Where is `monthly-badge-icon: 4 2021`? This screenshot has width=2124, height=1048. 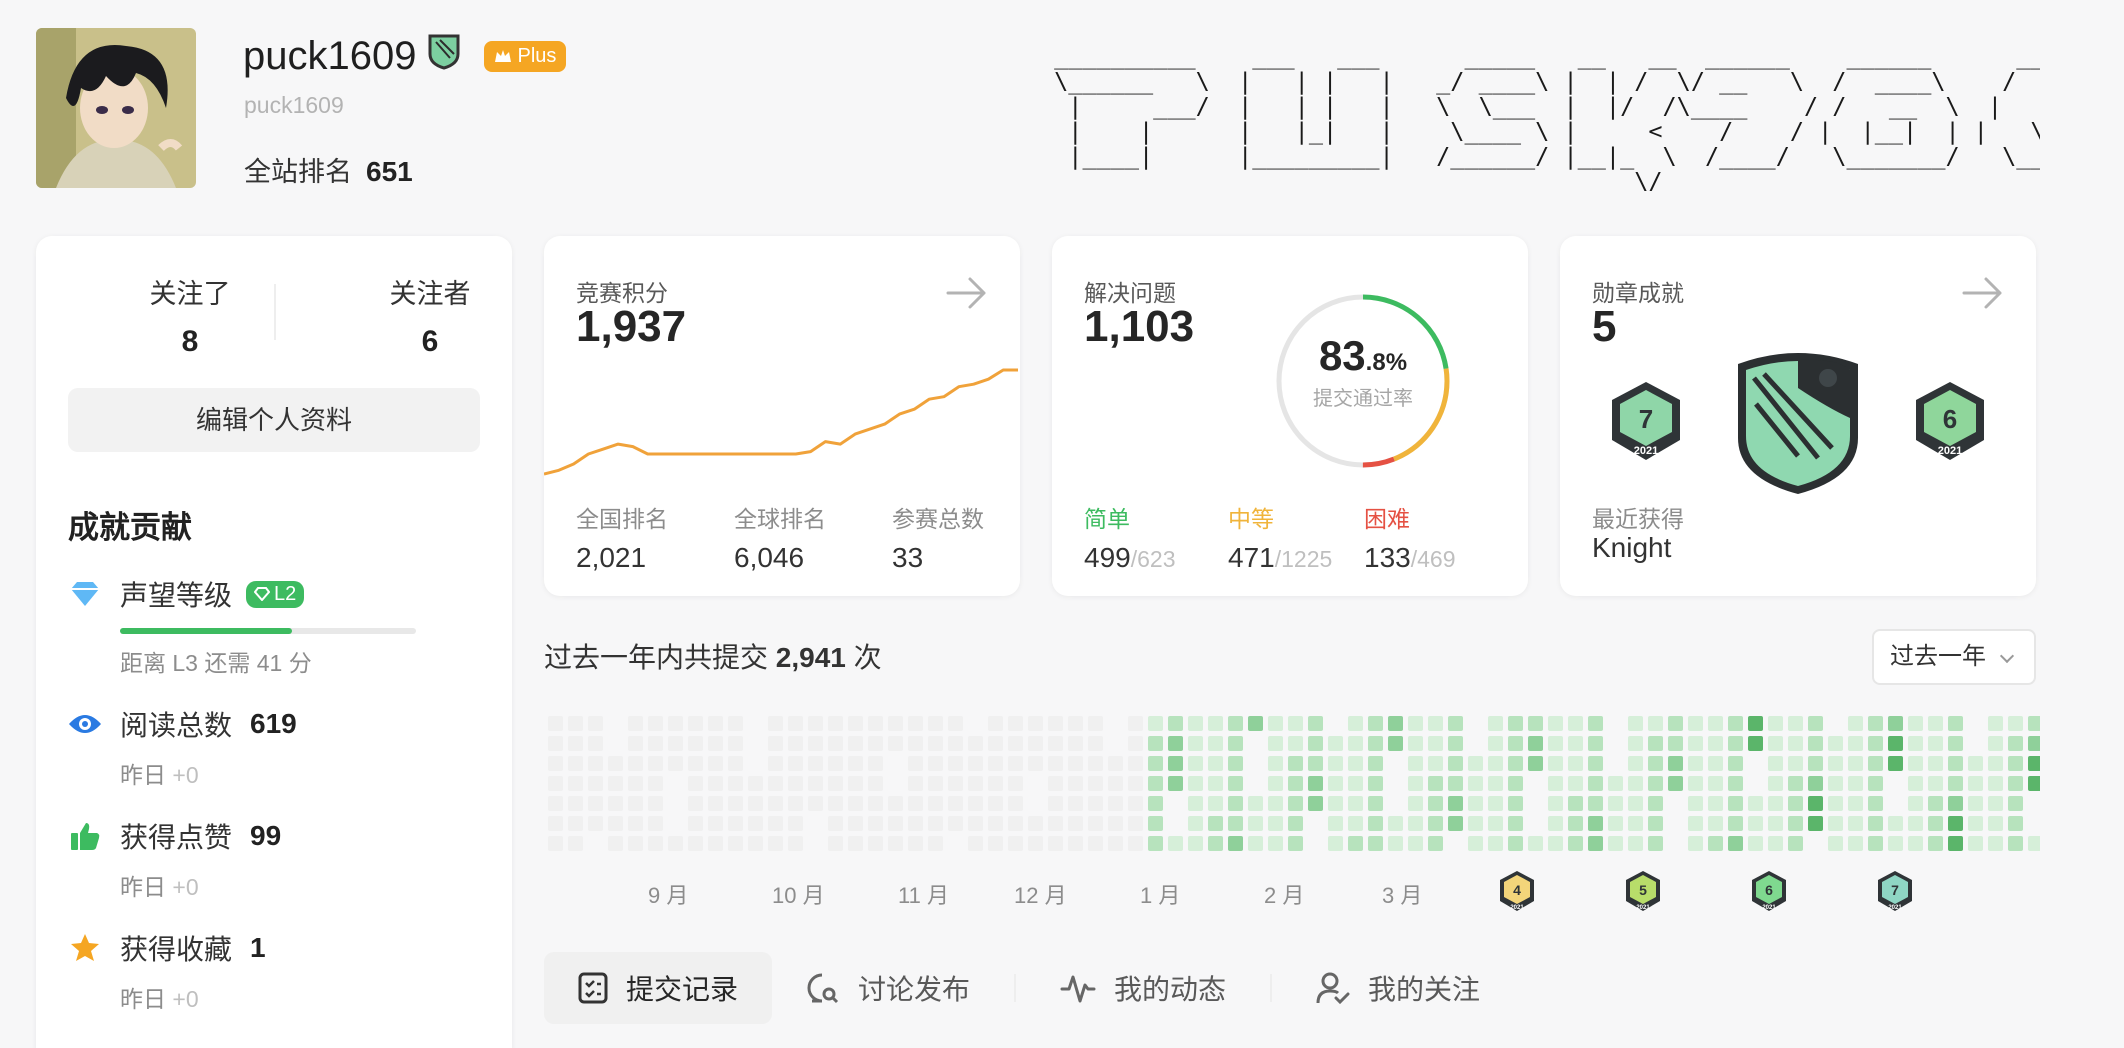 monthly-badge-icon: 4 2021 is located at coordinates (1517, 891).